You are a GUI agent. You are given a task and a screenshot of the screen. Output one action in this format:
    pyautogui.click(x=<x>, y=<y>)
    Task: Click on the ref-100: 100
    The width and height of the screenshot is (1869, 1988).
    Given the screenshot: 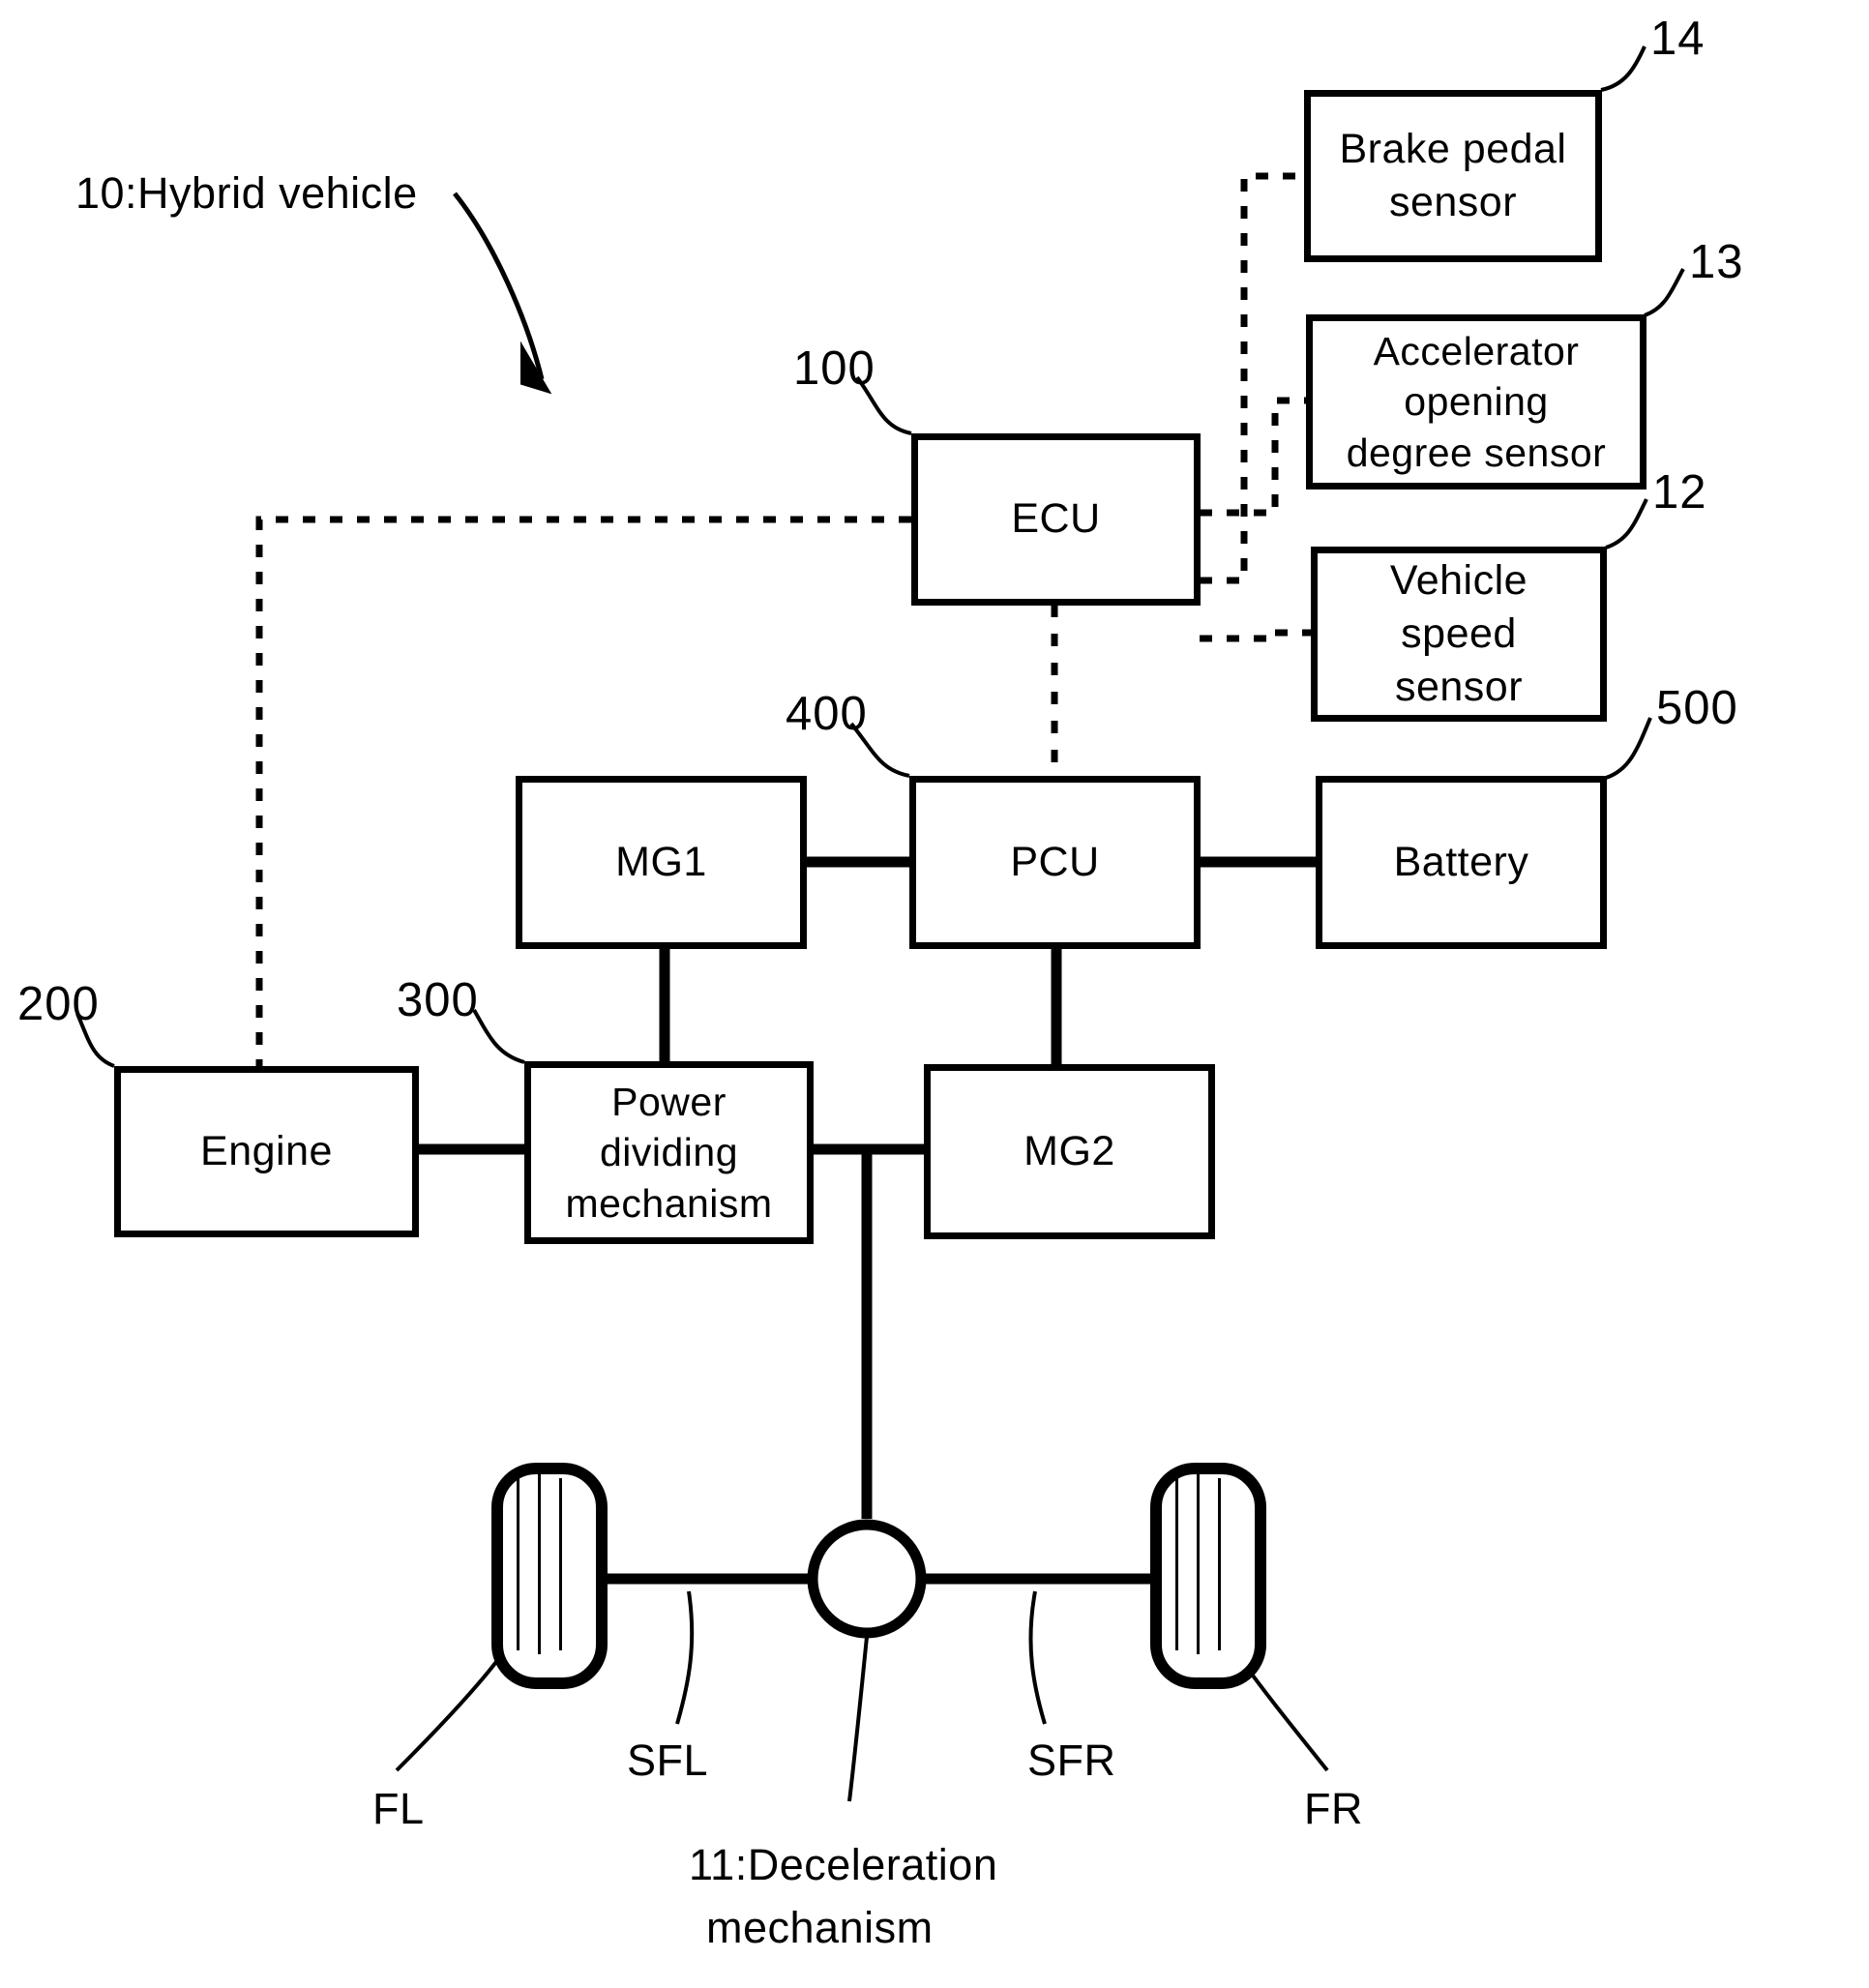 What is the action you would take?
    pyautogui.click(x=834, y=368)
    